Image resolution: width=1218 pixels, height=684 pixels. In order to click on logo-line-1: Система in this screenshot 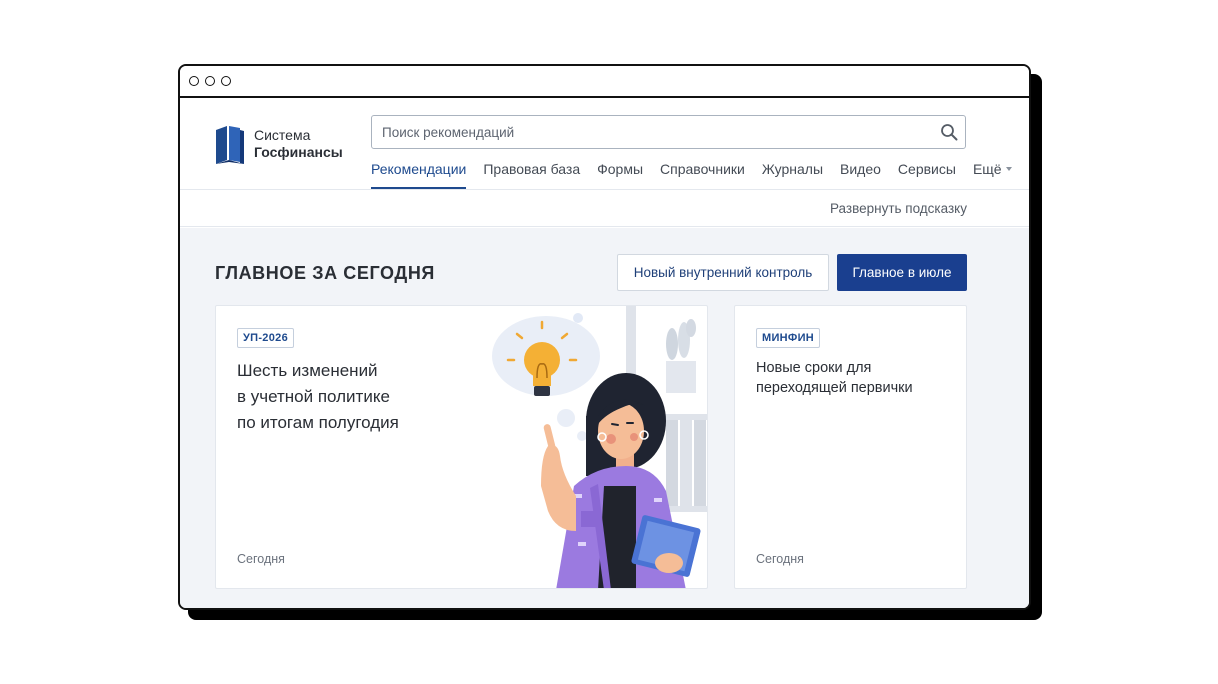, I will do `click(282, 135)`.